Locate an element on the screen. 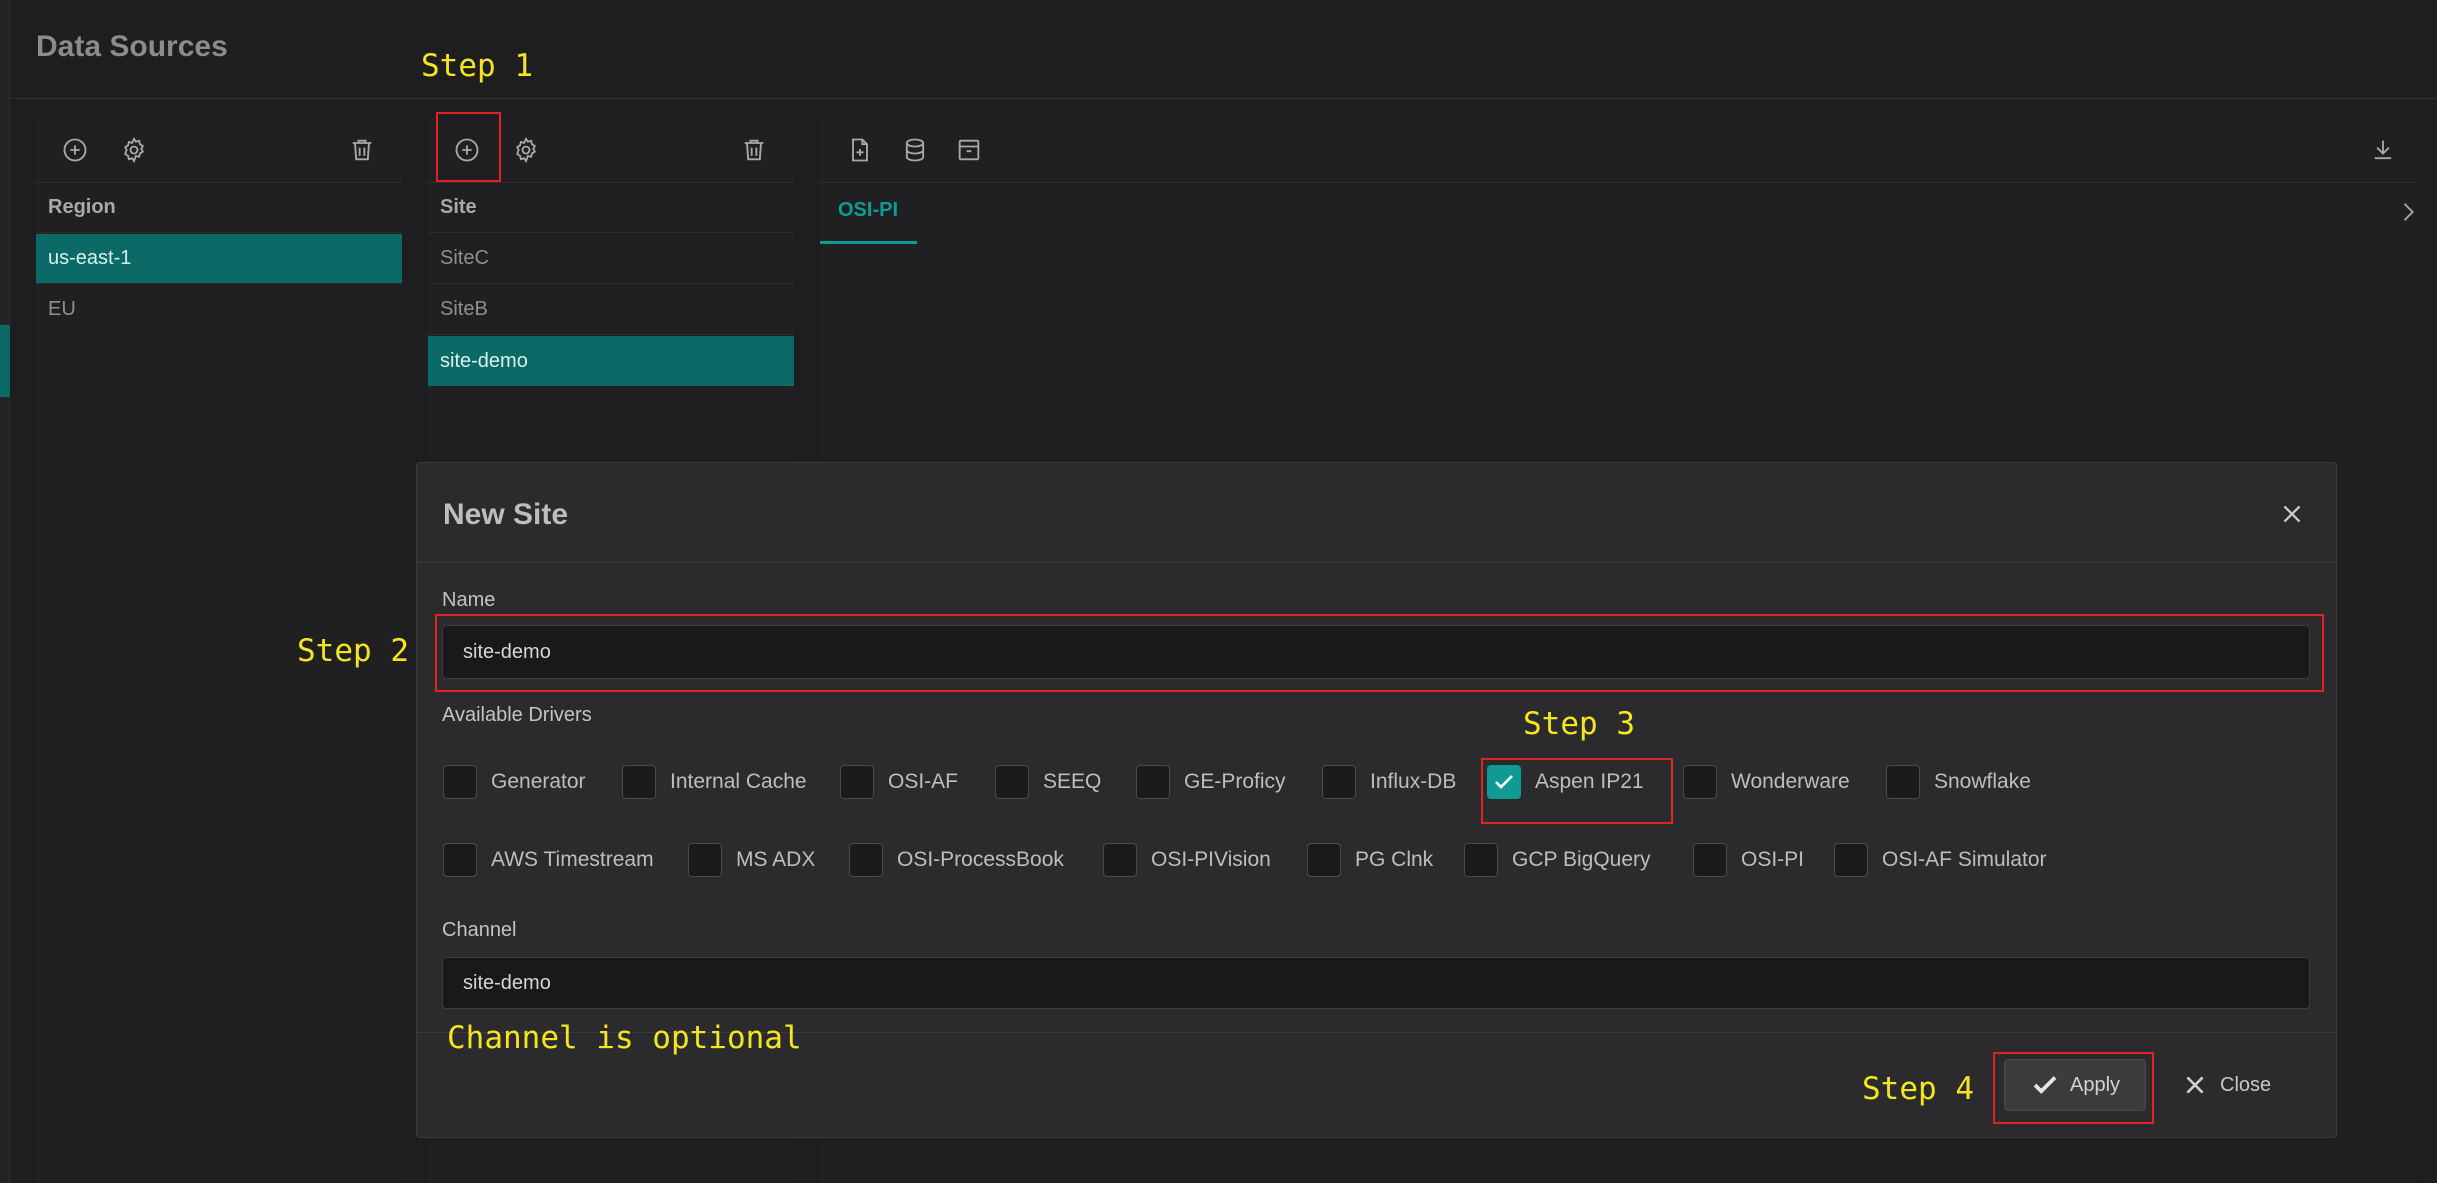 The height and width of the screenshot is (1183, 2437). tab-osi-pi: OSI-PI is located at coordinates (868, 210).